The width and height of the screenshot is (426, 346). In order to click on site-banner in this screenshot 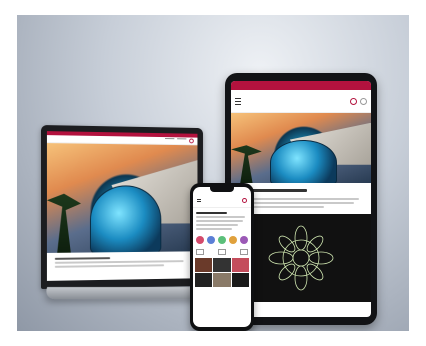, I will do `click(301, 85)`.